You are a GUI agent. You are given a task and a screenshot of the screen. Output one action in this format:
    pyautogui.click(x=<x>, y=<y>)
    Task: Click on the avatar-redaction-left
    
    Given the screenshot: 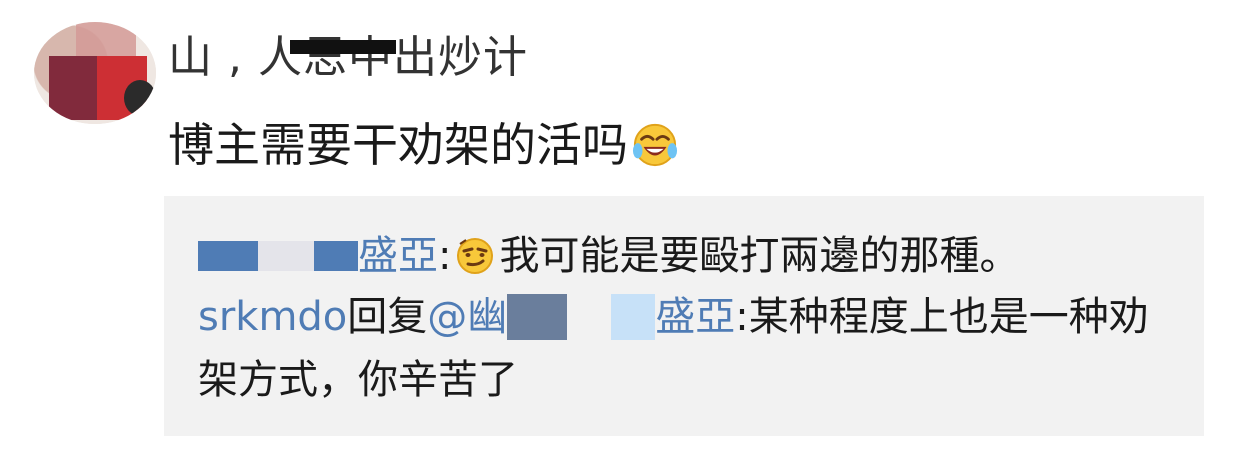 What is the action you would take?
    pyautogui.click(x=74, y=88)
    